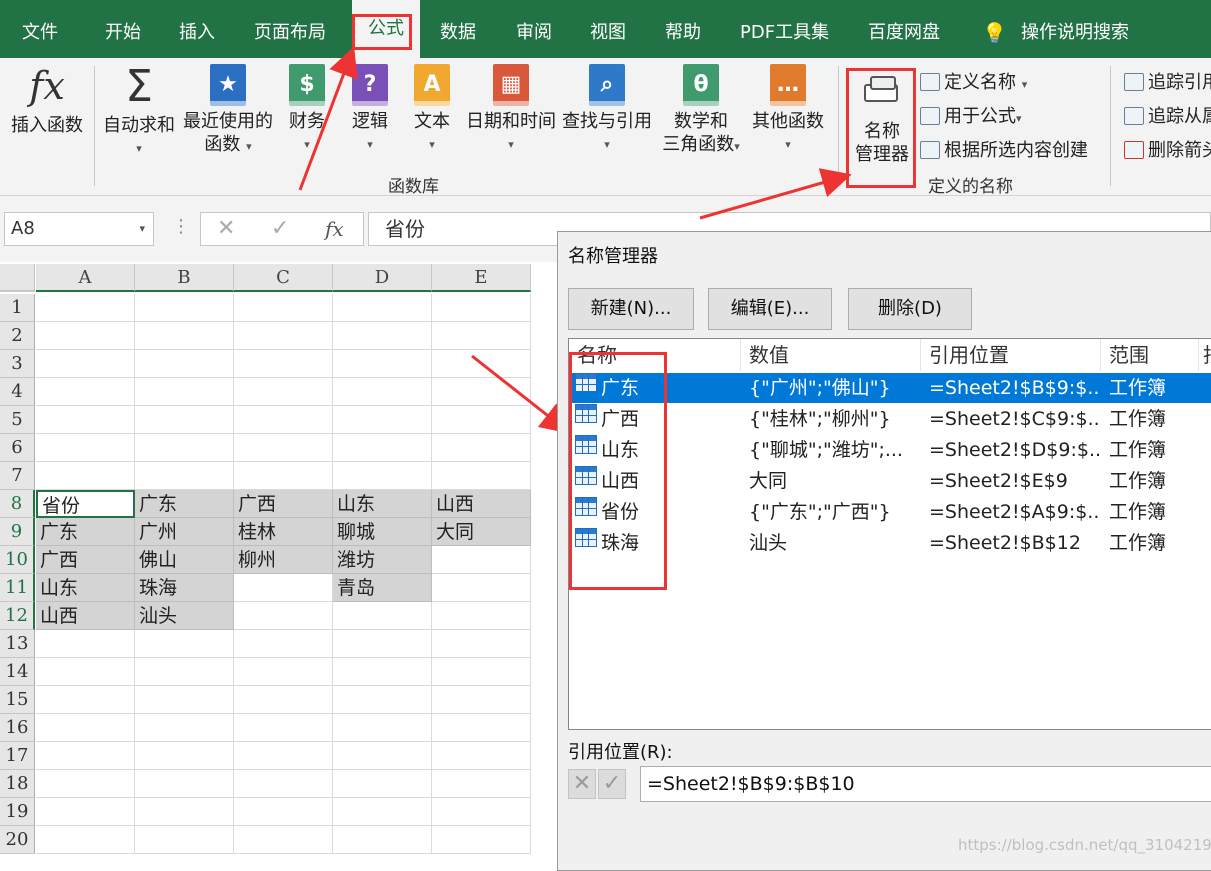 The height and width of the screenshot is (871, 1211). I want to click on row-header-13: 13, so click(17, 644).